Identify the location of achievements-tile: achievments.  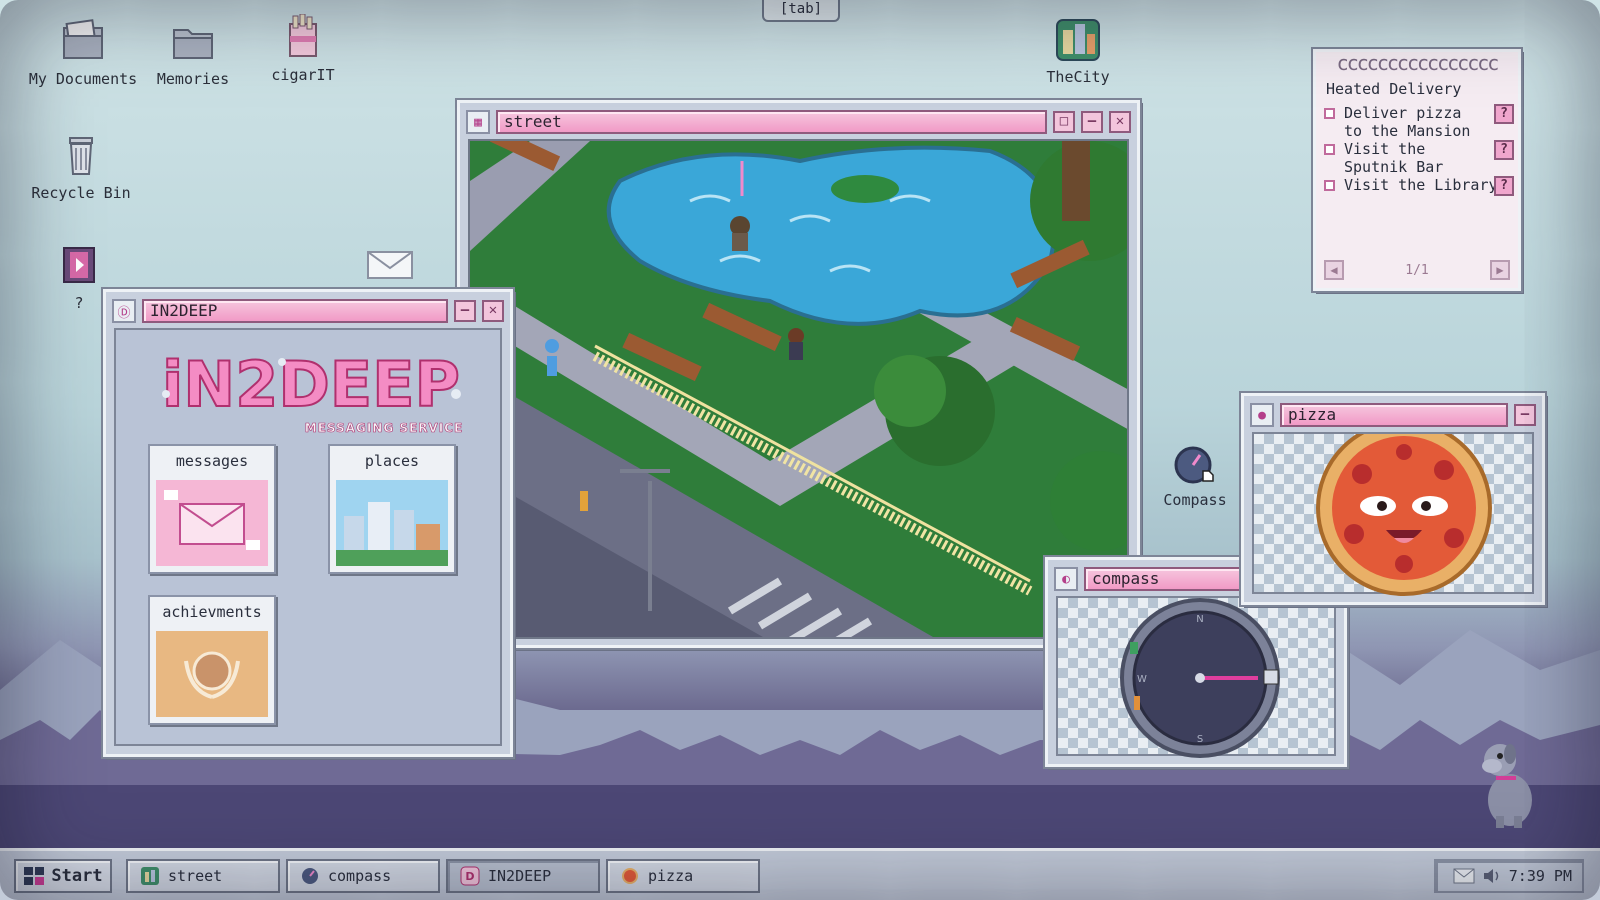
(212, 660).